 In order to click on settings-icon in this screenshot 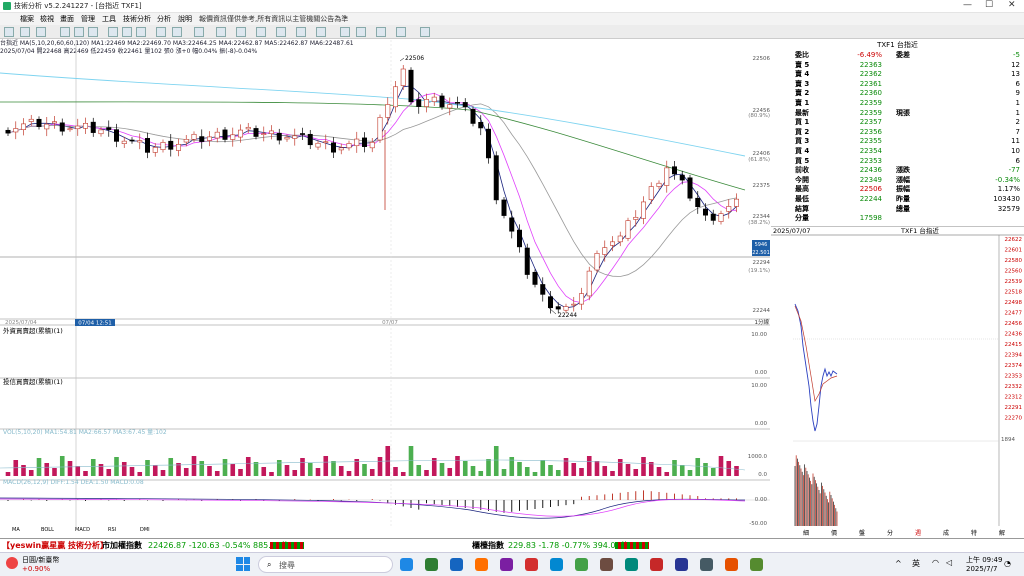, I will do `click(556, 564)`.